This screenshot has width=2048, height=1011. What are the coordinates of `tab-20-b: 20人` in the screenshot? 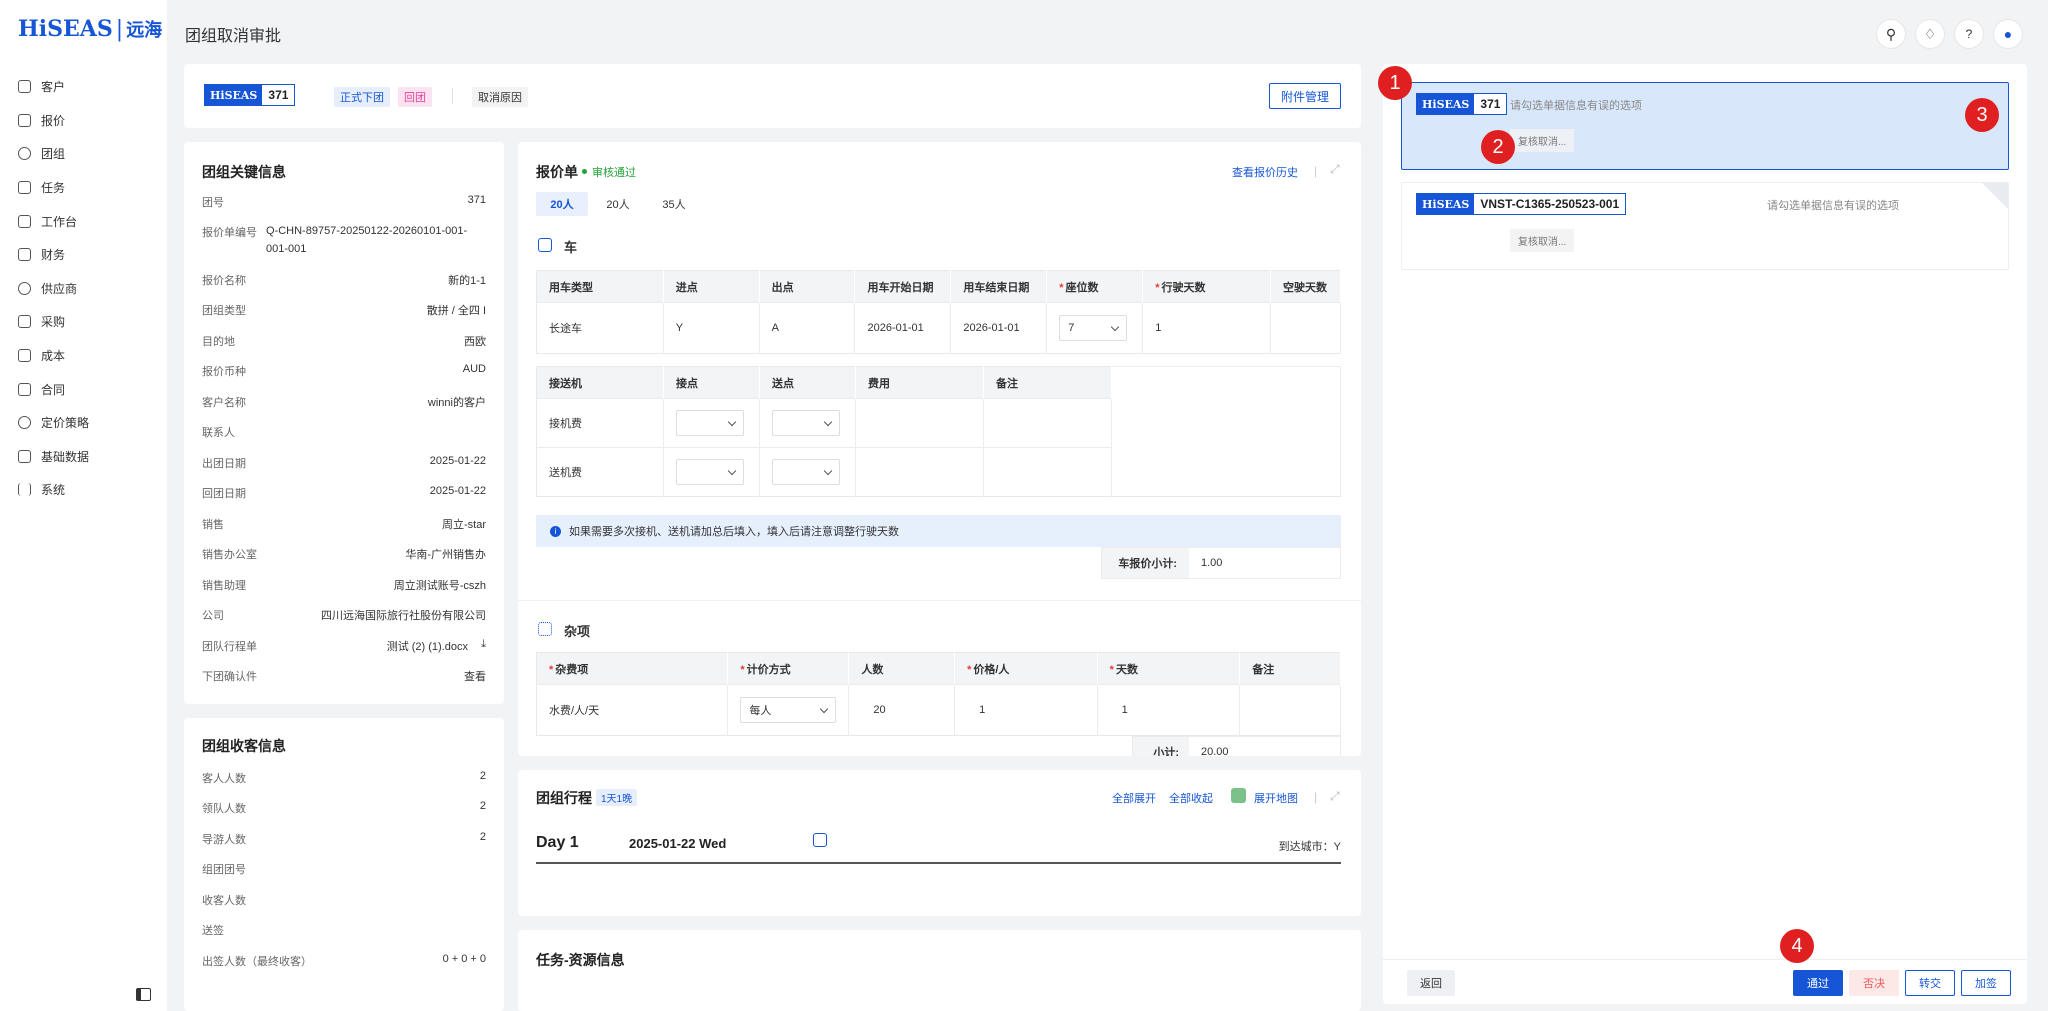 It's located at (618, 204).